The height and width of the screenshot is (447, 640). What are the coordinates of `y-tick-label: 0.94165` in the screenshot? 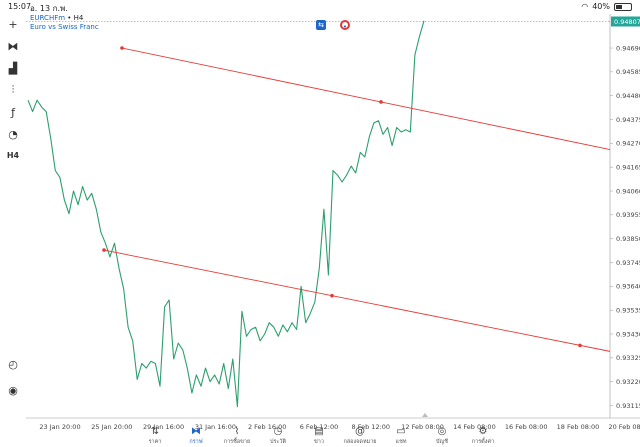 It's located at (628, 168).